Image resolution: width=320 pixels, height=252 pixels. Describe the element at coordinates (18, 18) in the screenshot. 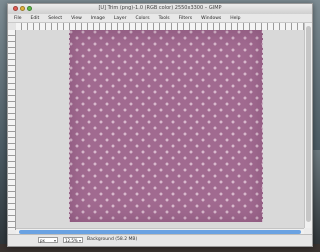

I see `menu-file: File` at that location.